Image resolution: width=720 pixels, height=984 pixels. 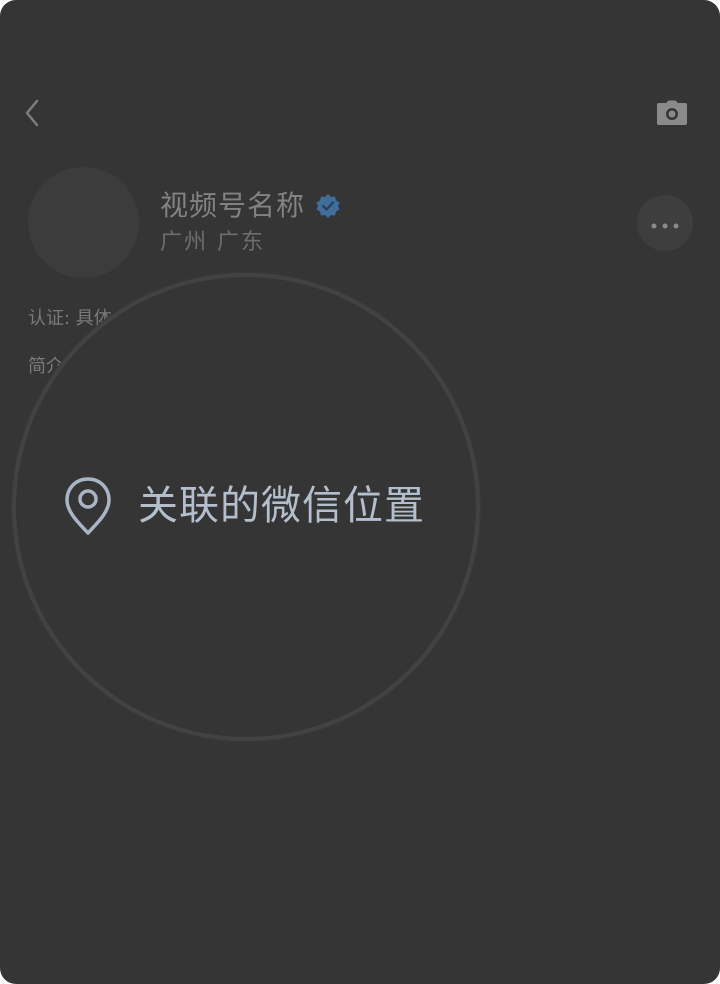 I want to click on location-text: 广州 广东, so click(x=212, y=242).